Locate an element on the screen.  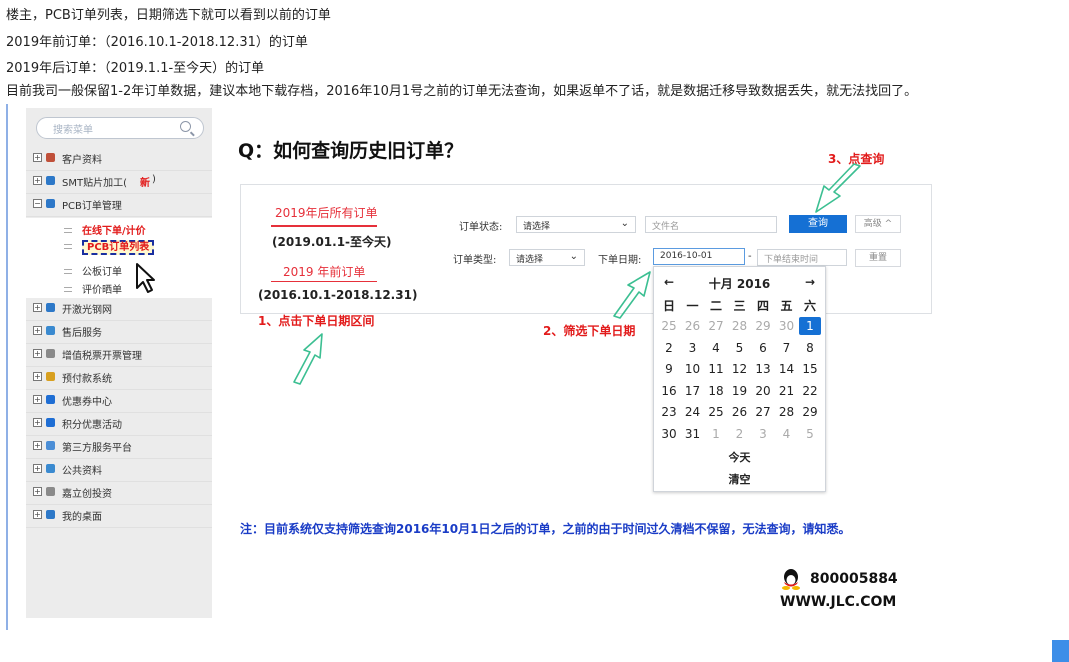
calendar-day: 22 is located at coordinates (810, 391).